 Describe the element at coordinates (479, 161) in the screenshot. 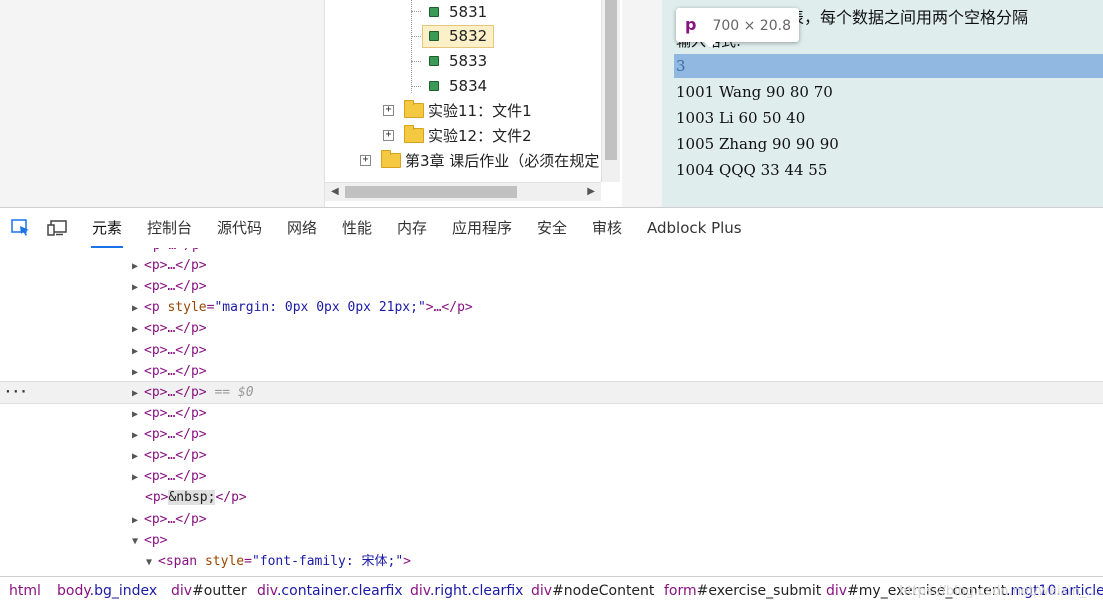

I see `tree-folder: + 第3章 课后作业（必须在规定` at that location.